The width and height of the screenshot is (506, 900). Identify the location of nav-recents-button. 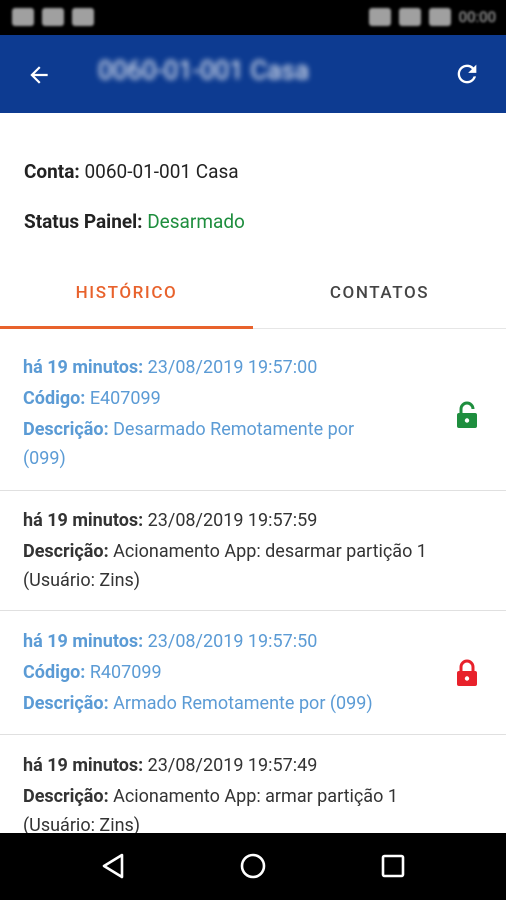
(393, 866).